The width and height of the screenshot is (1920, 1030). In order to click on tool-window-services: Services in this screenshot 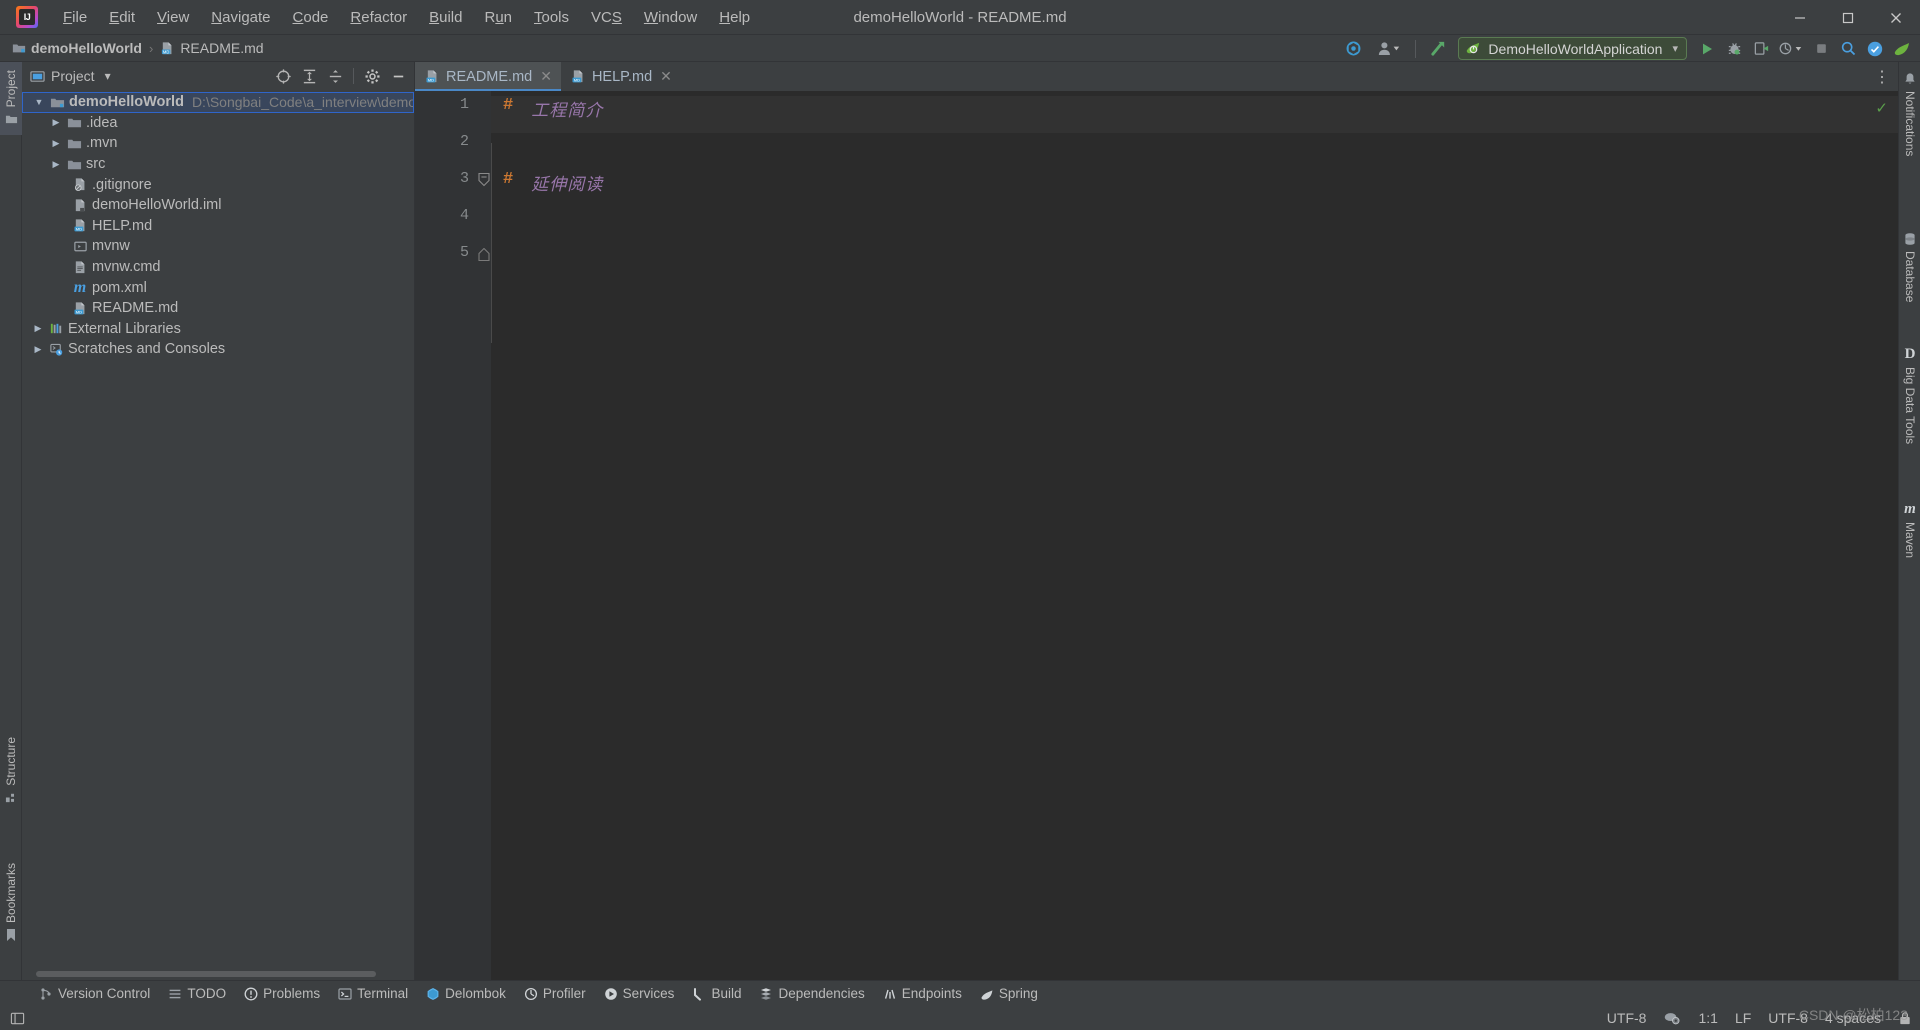, I will do `click(639, 993)`.